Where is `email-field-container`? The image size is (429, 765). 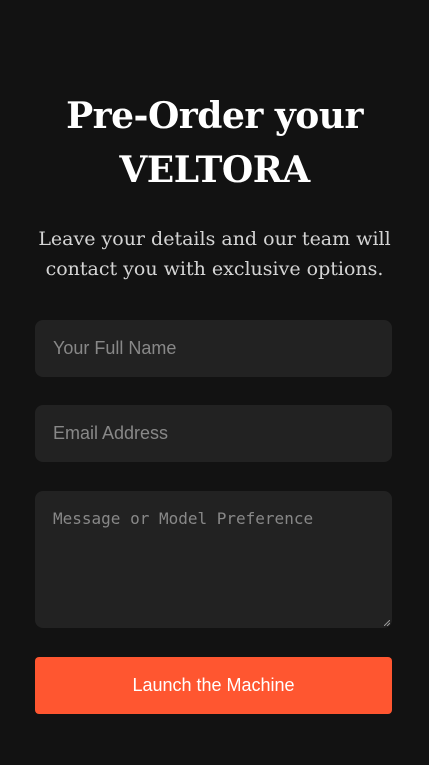
email-field-container is located at coordinates (213, 433).